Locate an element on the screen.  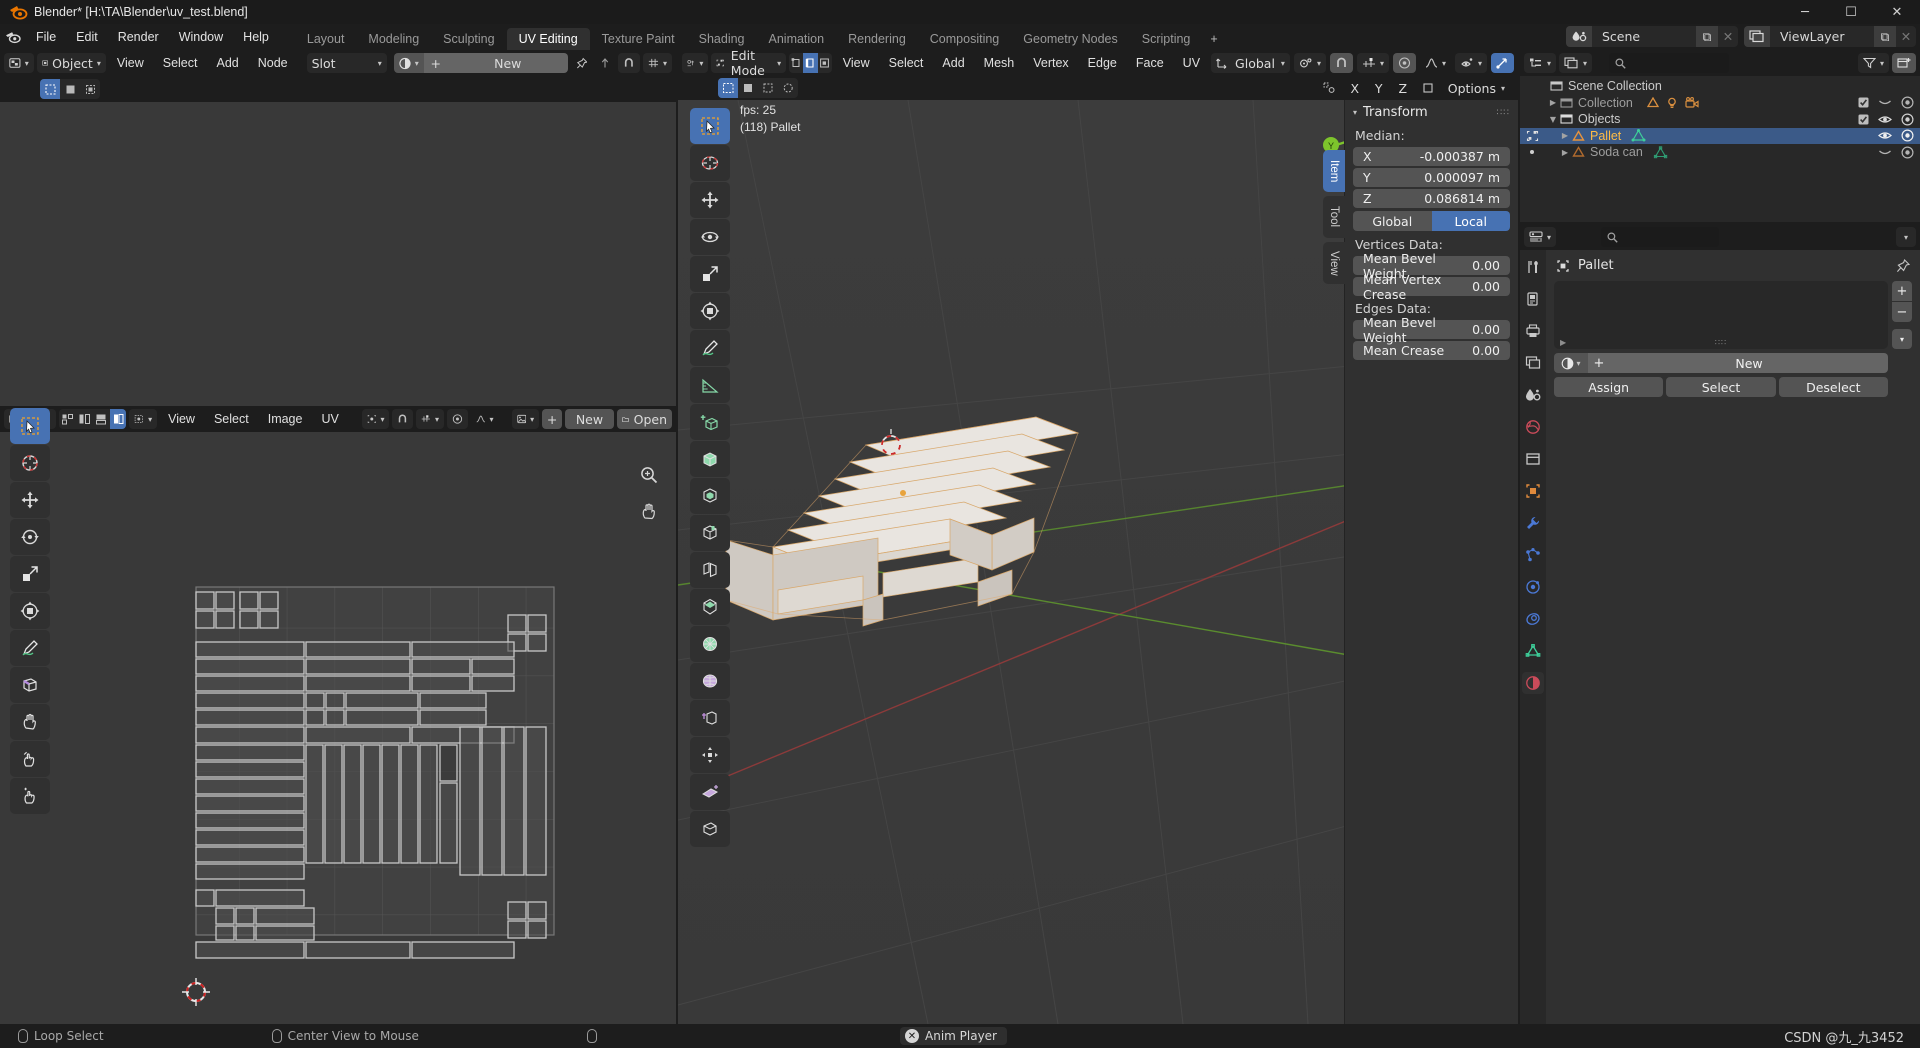
uv-menu-node: Node is located at coordinates (273, 63).